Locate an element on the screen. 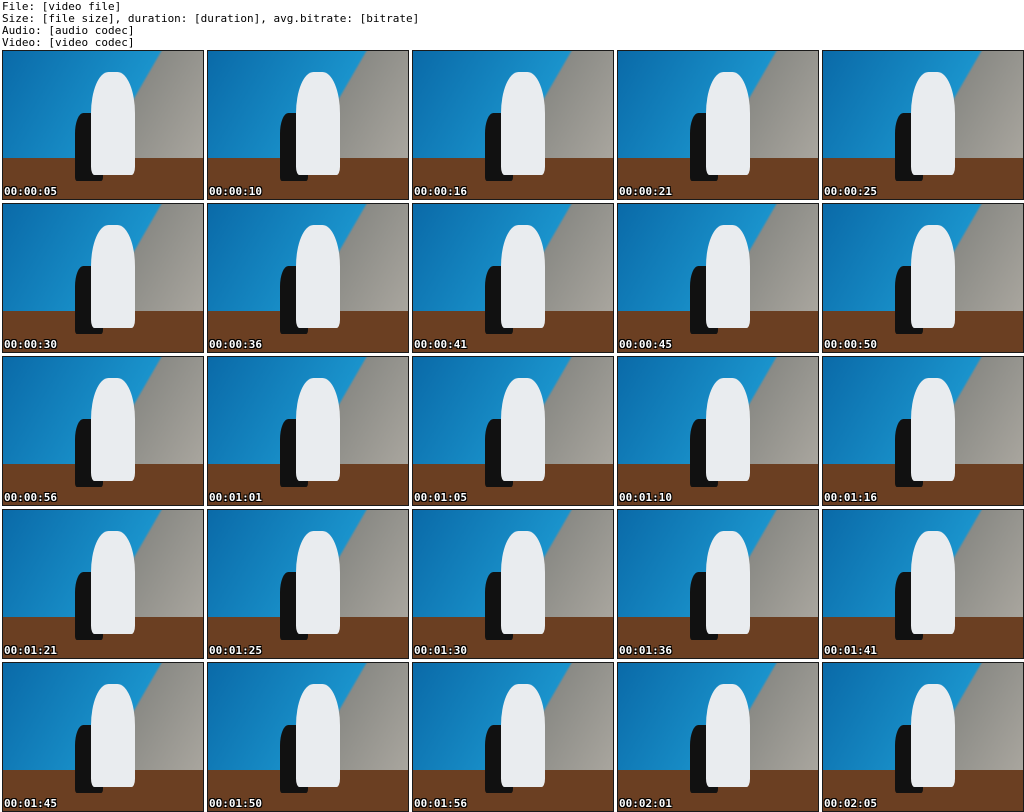 This screenshot has width=1024, height=812. thumbnail: 00:00:10 is located at coordinates (308, 125).